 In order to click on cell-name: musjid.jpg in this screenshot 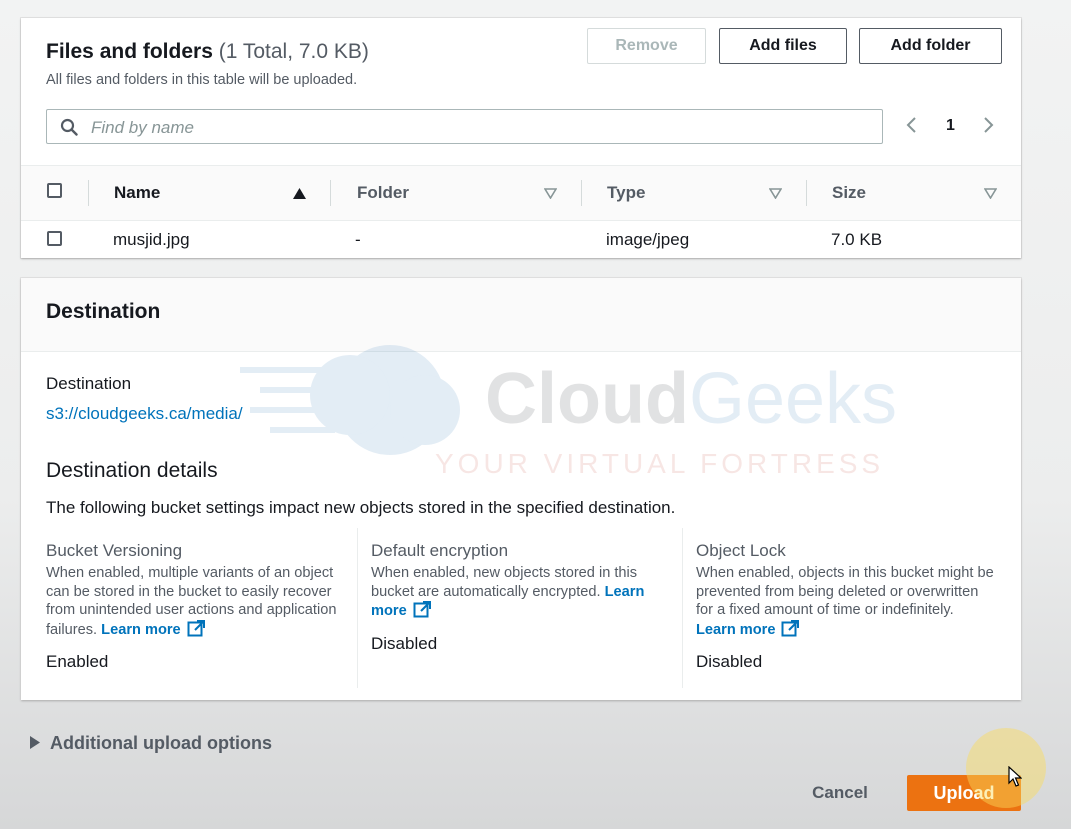, I will do `click(151, 239)`.